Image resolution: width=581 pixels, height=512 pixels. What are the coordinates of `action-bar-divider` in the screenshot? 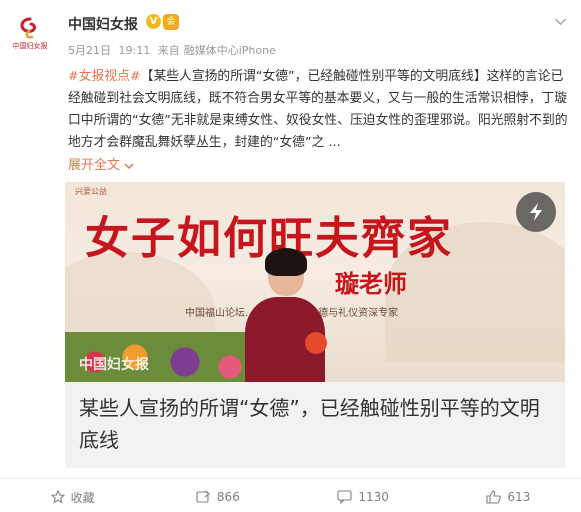 It's located at (290, 478).